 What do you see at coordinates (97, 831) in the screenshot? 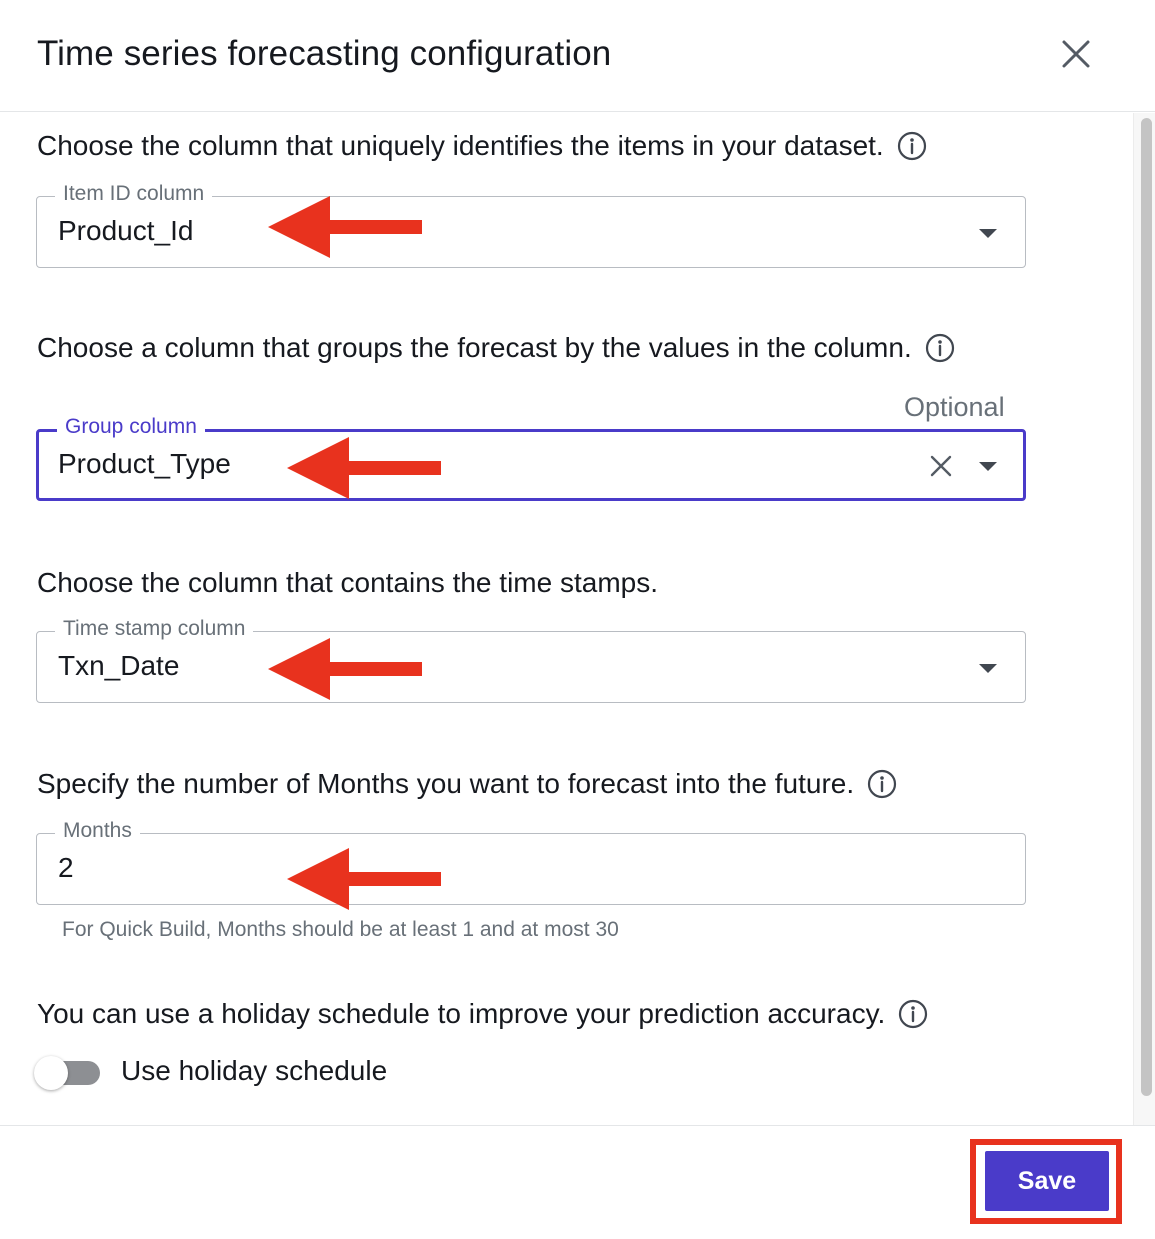
I see `months-label: Months` at bounding box center [97, 831].